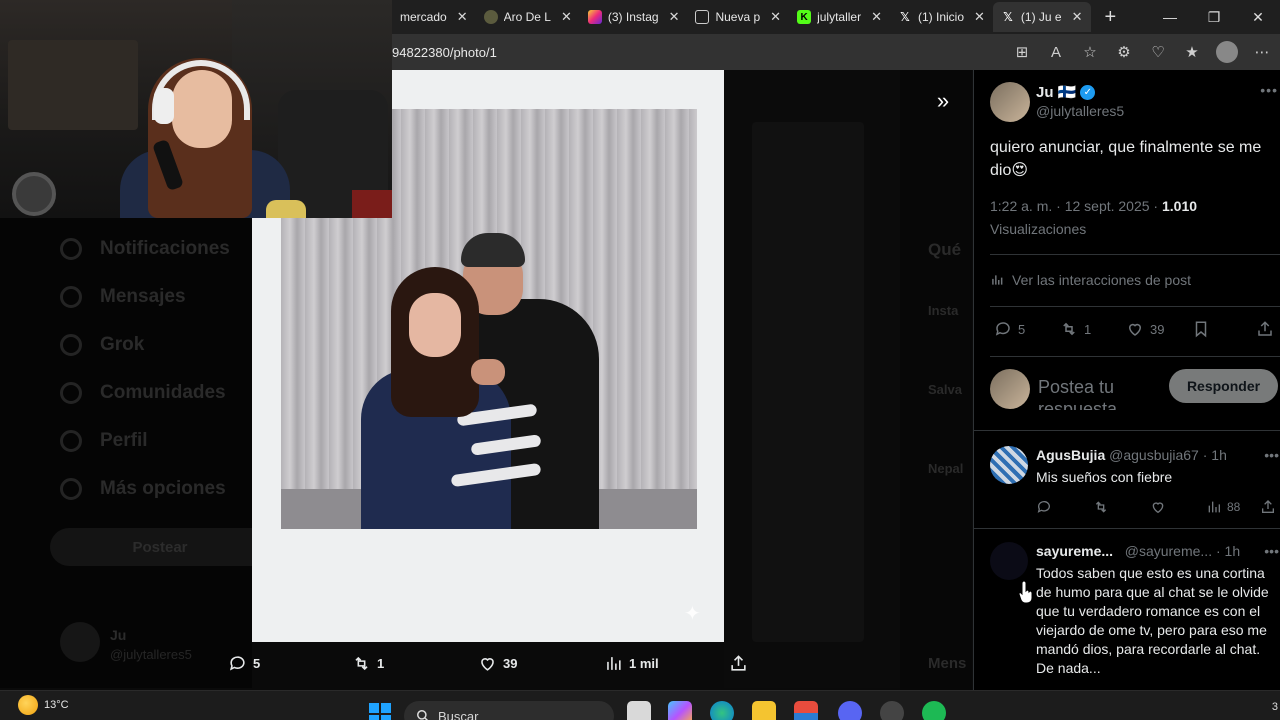 The image size is (1280, 720). I want to click on task-view-icon, so click(639, 710).